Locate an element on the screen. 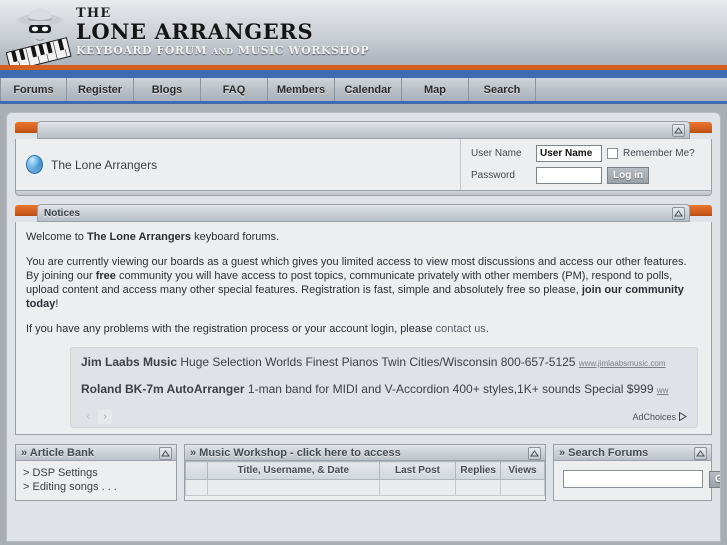 Image resolution: width=727 pixels, height=545 pixels. password-input is located at coordinates (569, 175).